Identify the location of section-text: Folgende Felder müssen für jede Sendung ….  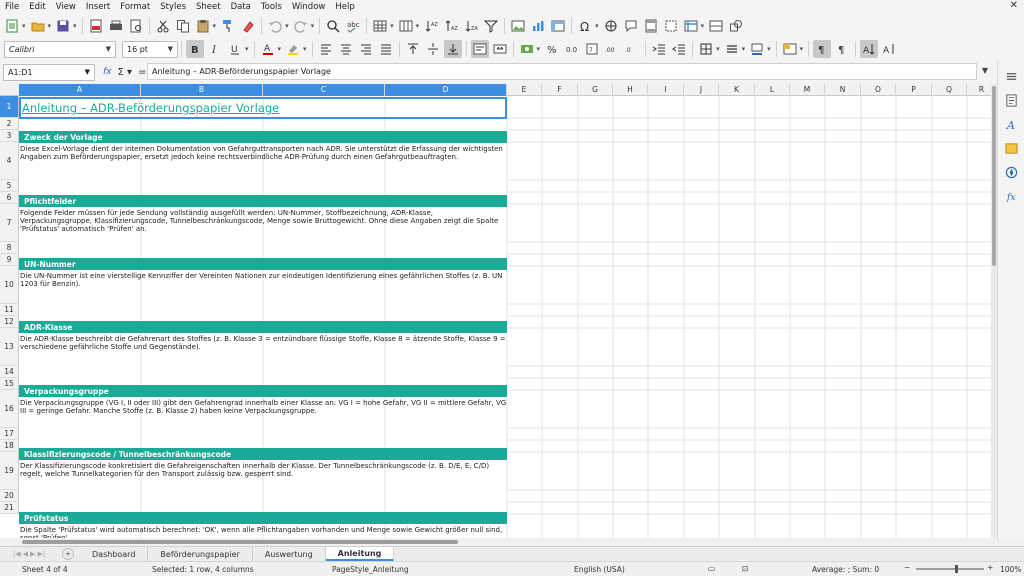
(263, 221).